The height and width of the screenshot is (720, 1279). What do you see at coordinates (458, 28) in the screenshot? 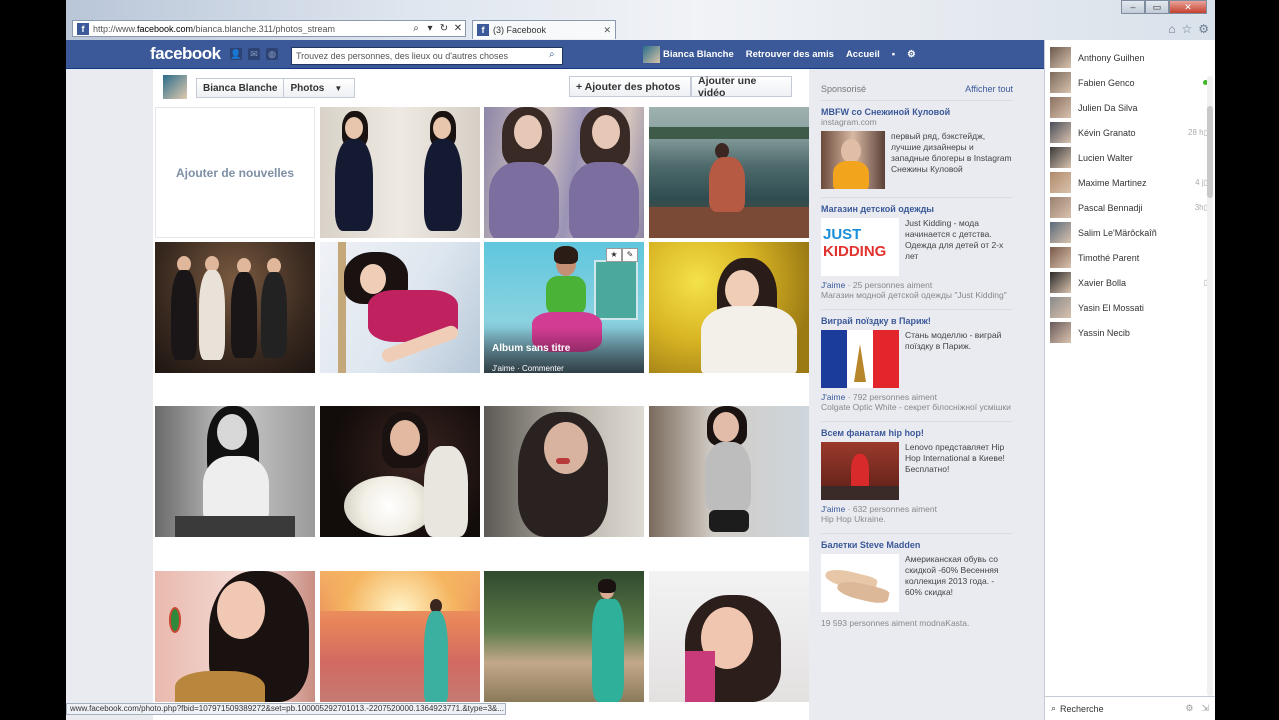
I see `stop-icon: ✕` at bounding box center [458, 28].